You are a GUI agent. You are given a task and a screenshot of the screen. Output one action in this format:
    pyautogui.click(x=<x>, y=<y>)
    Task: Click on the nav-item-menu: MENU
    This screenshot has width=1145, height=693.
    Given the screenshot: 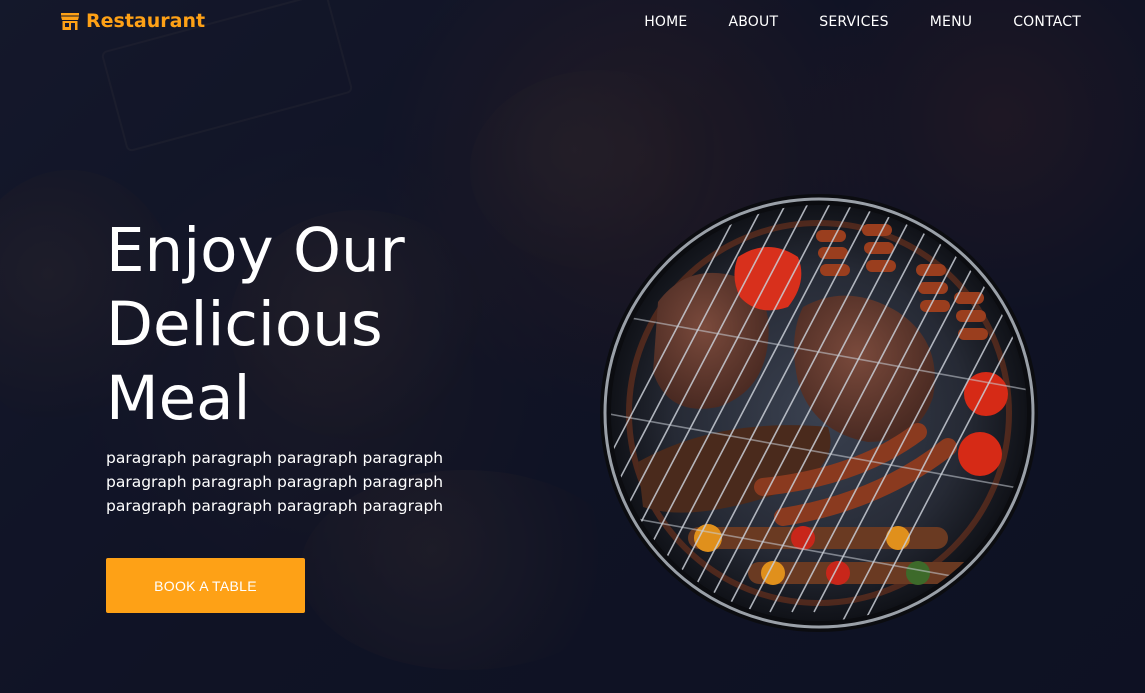 What is the action you would take?
    pyautogui.click(x=951, y=22)
    